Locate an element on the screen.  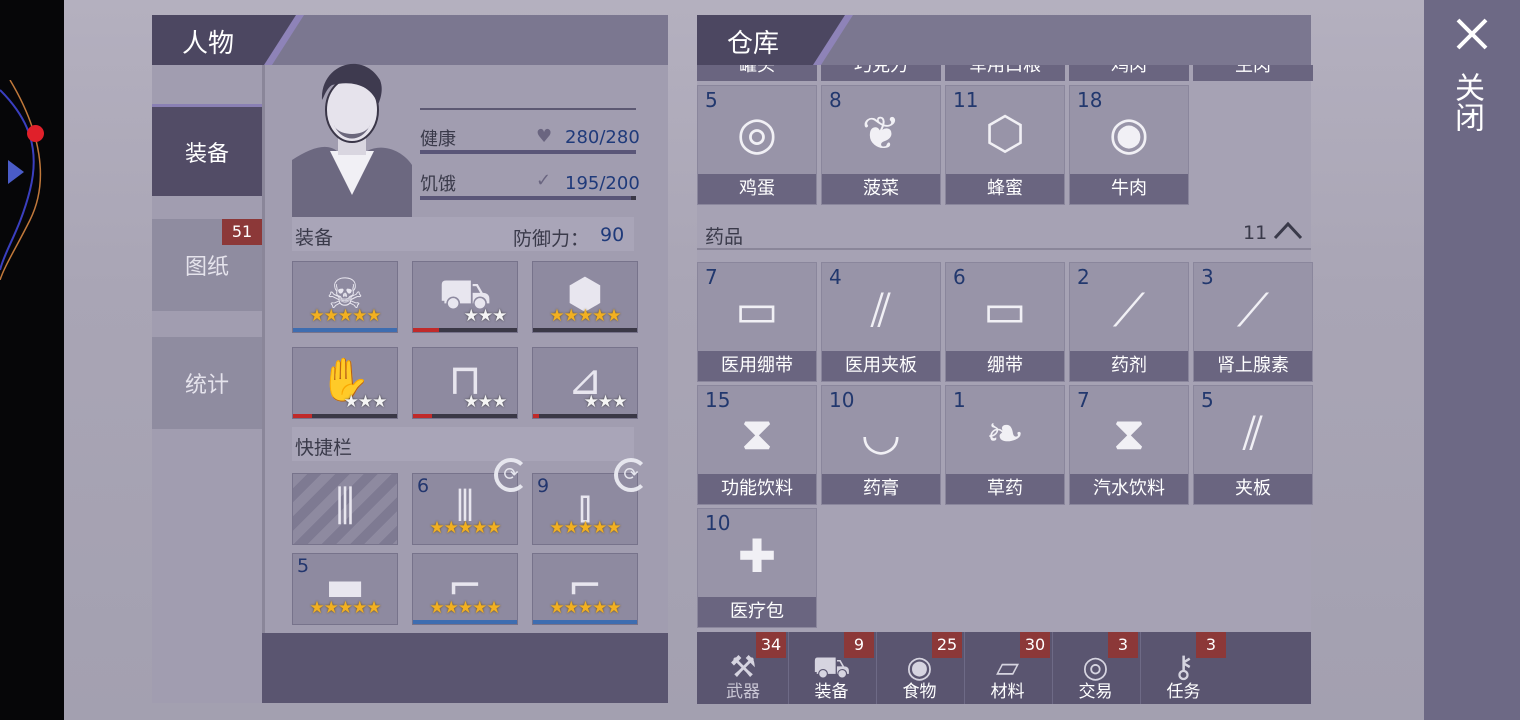
partial-item-text: 生肉 is located at coordinates (1253, 70).